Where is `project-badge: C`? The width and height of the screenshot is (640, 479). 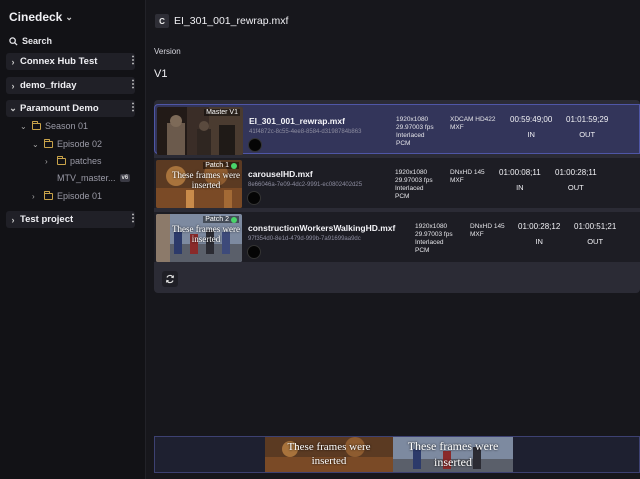 project-badge: C is located at coordinates (162, 21).